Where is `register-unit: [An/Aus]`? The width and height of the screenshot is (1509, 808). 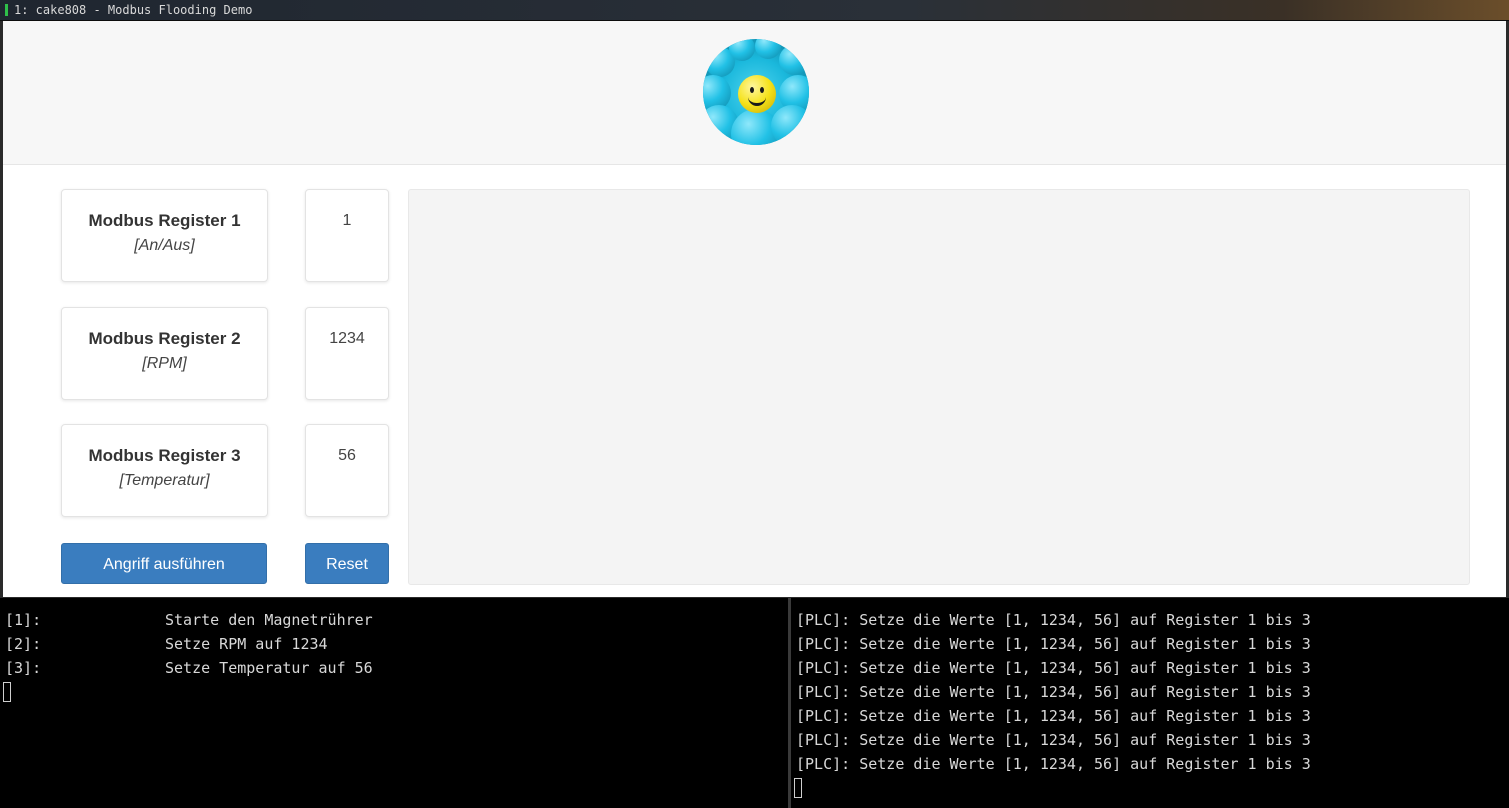 register-unit: [An/Aus] is located at coordinates (164, 245).